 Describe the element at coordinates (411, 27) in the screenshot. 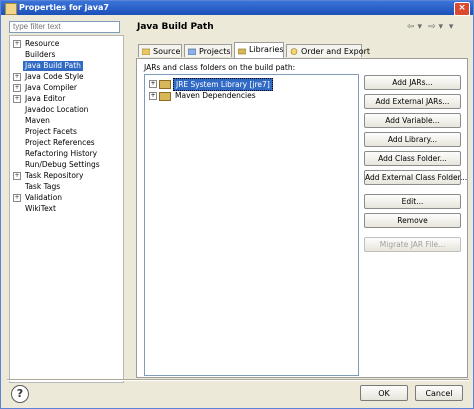

I see `back-arrow-icon: ⇦` at that location.